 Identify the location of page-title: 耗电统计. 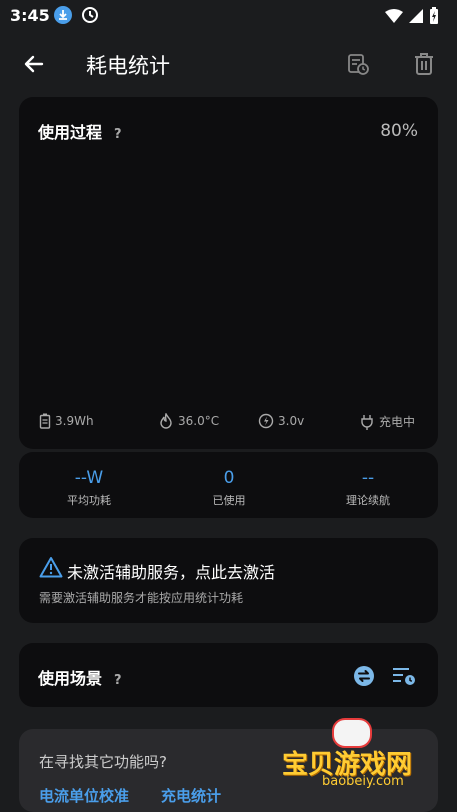
(128, 66).